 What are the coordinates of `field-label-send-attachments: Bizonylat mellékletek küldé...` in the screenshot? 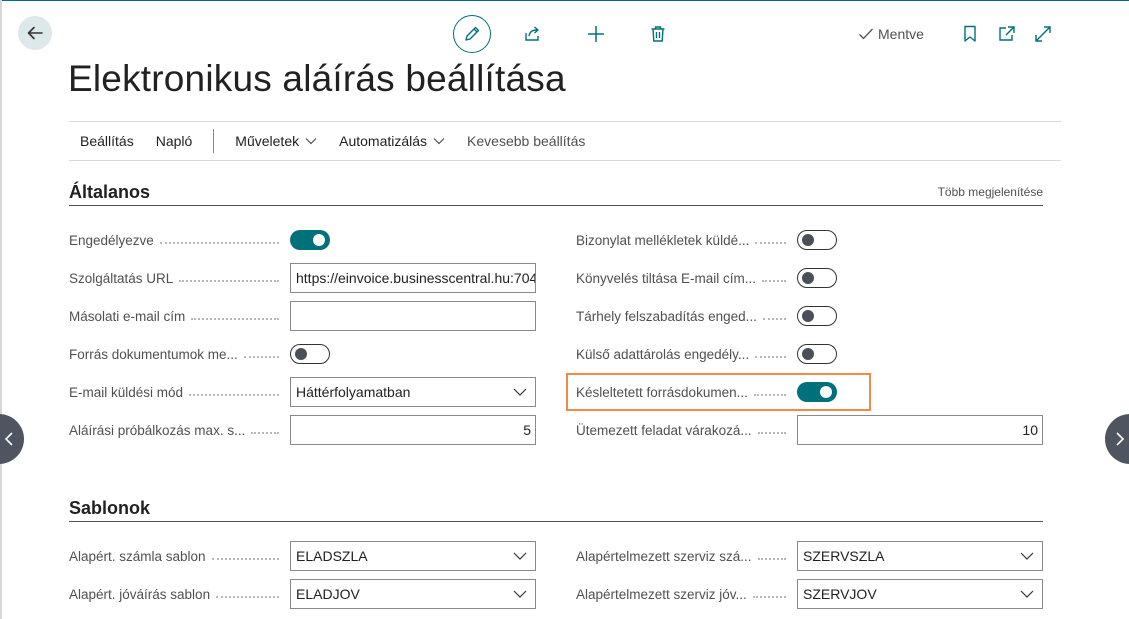 It's located at (684, 240).